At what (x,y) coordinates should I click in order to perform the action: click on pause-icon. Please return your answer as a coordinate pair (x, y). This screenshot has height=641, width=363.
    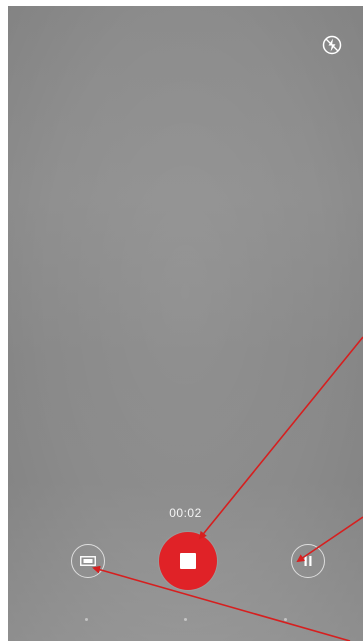
    Looking at the image, I should click on (308, 561).